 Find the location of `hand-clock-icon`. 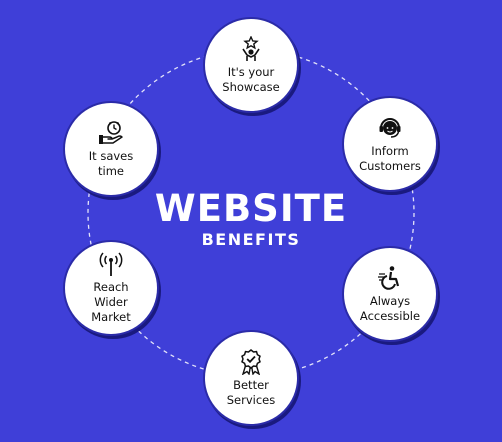

hand-clock-icon is located at coordinates (111, 132).